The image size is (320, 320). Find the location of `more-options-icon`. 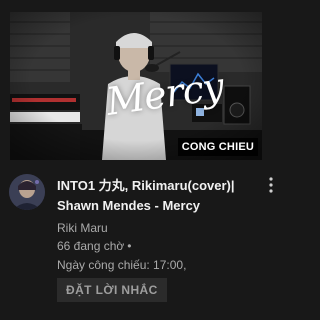

more-options-icon is located at coordinates (271, 185).